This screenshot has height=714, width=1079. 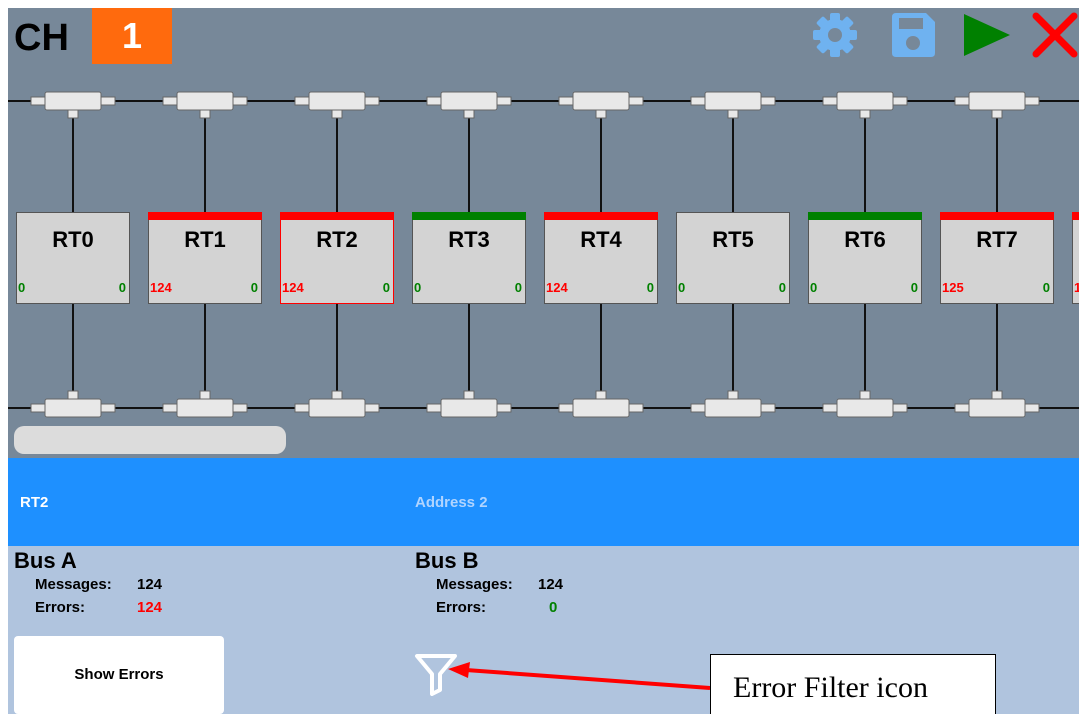 I want to click on rt-name: RT7, so click(x=997, y=239).